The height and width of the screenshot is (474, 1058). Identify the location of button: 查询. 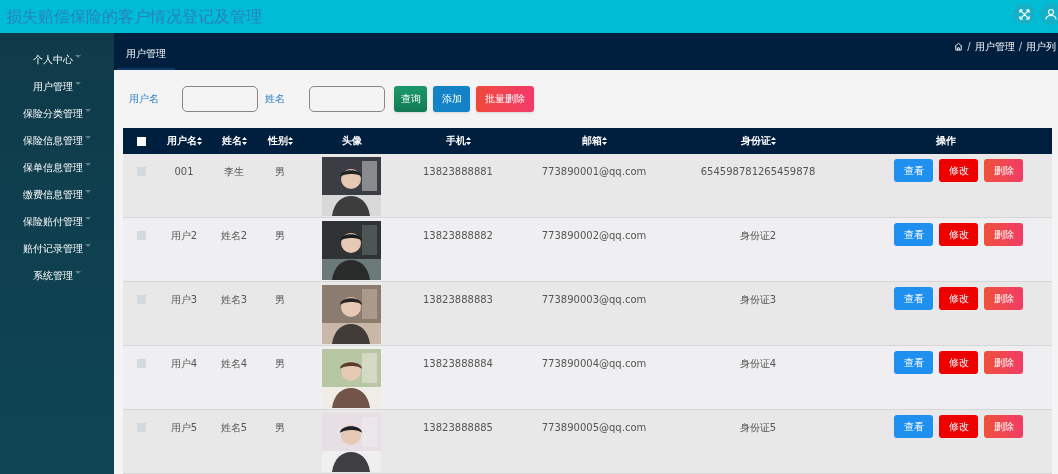
(410, 98).